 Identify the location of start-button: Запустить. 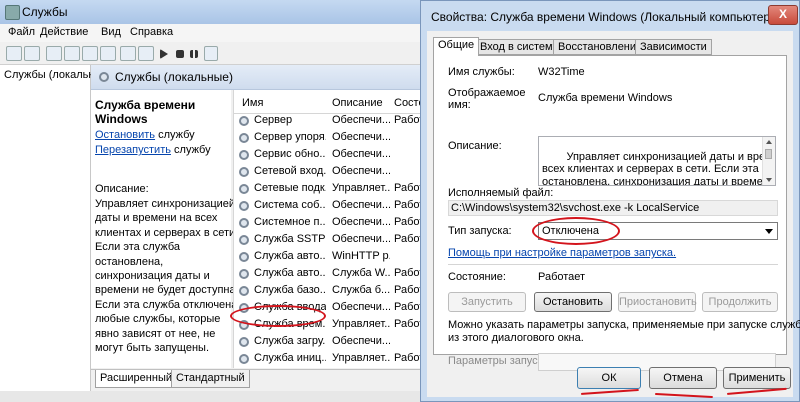
(487, 302).